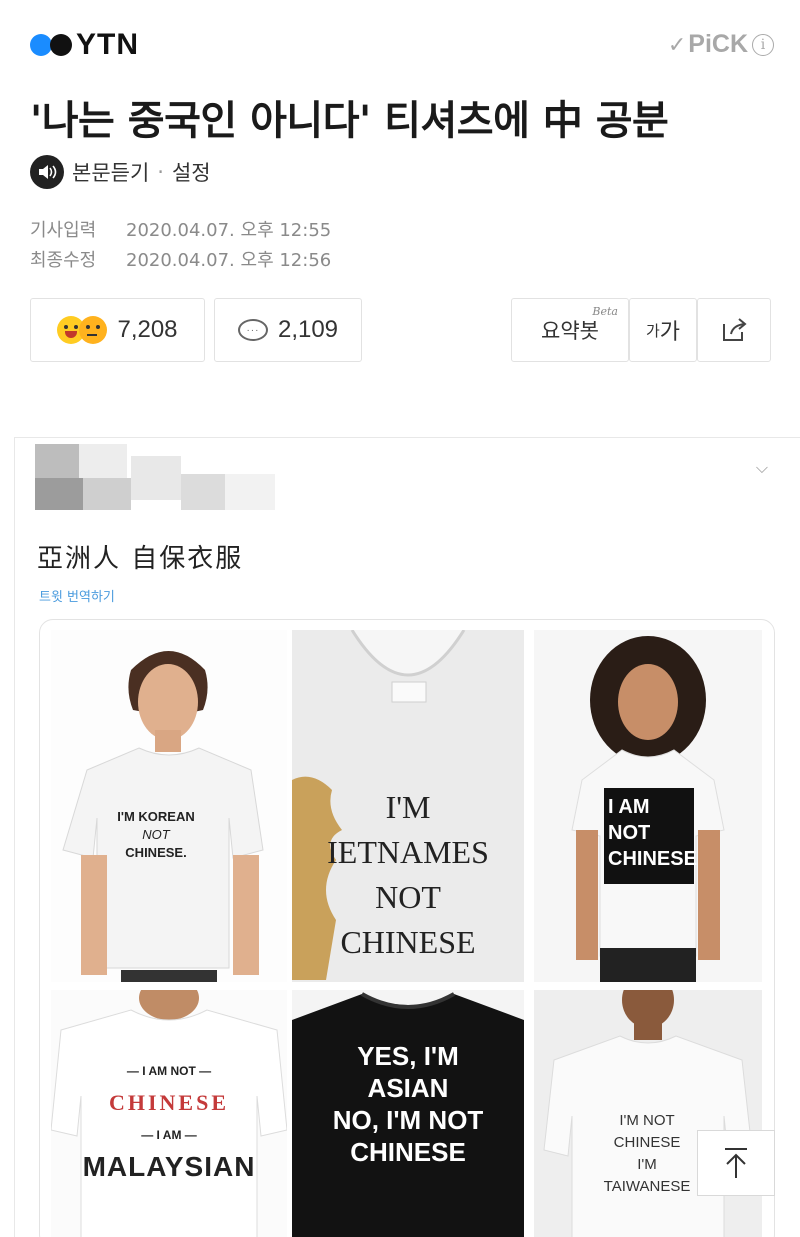 Image resolution: width=800 pixels, height=1237 pixels. I want to click on shirt-line: ASIAN, so click(408, 1088).